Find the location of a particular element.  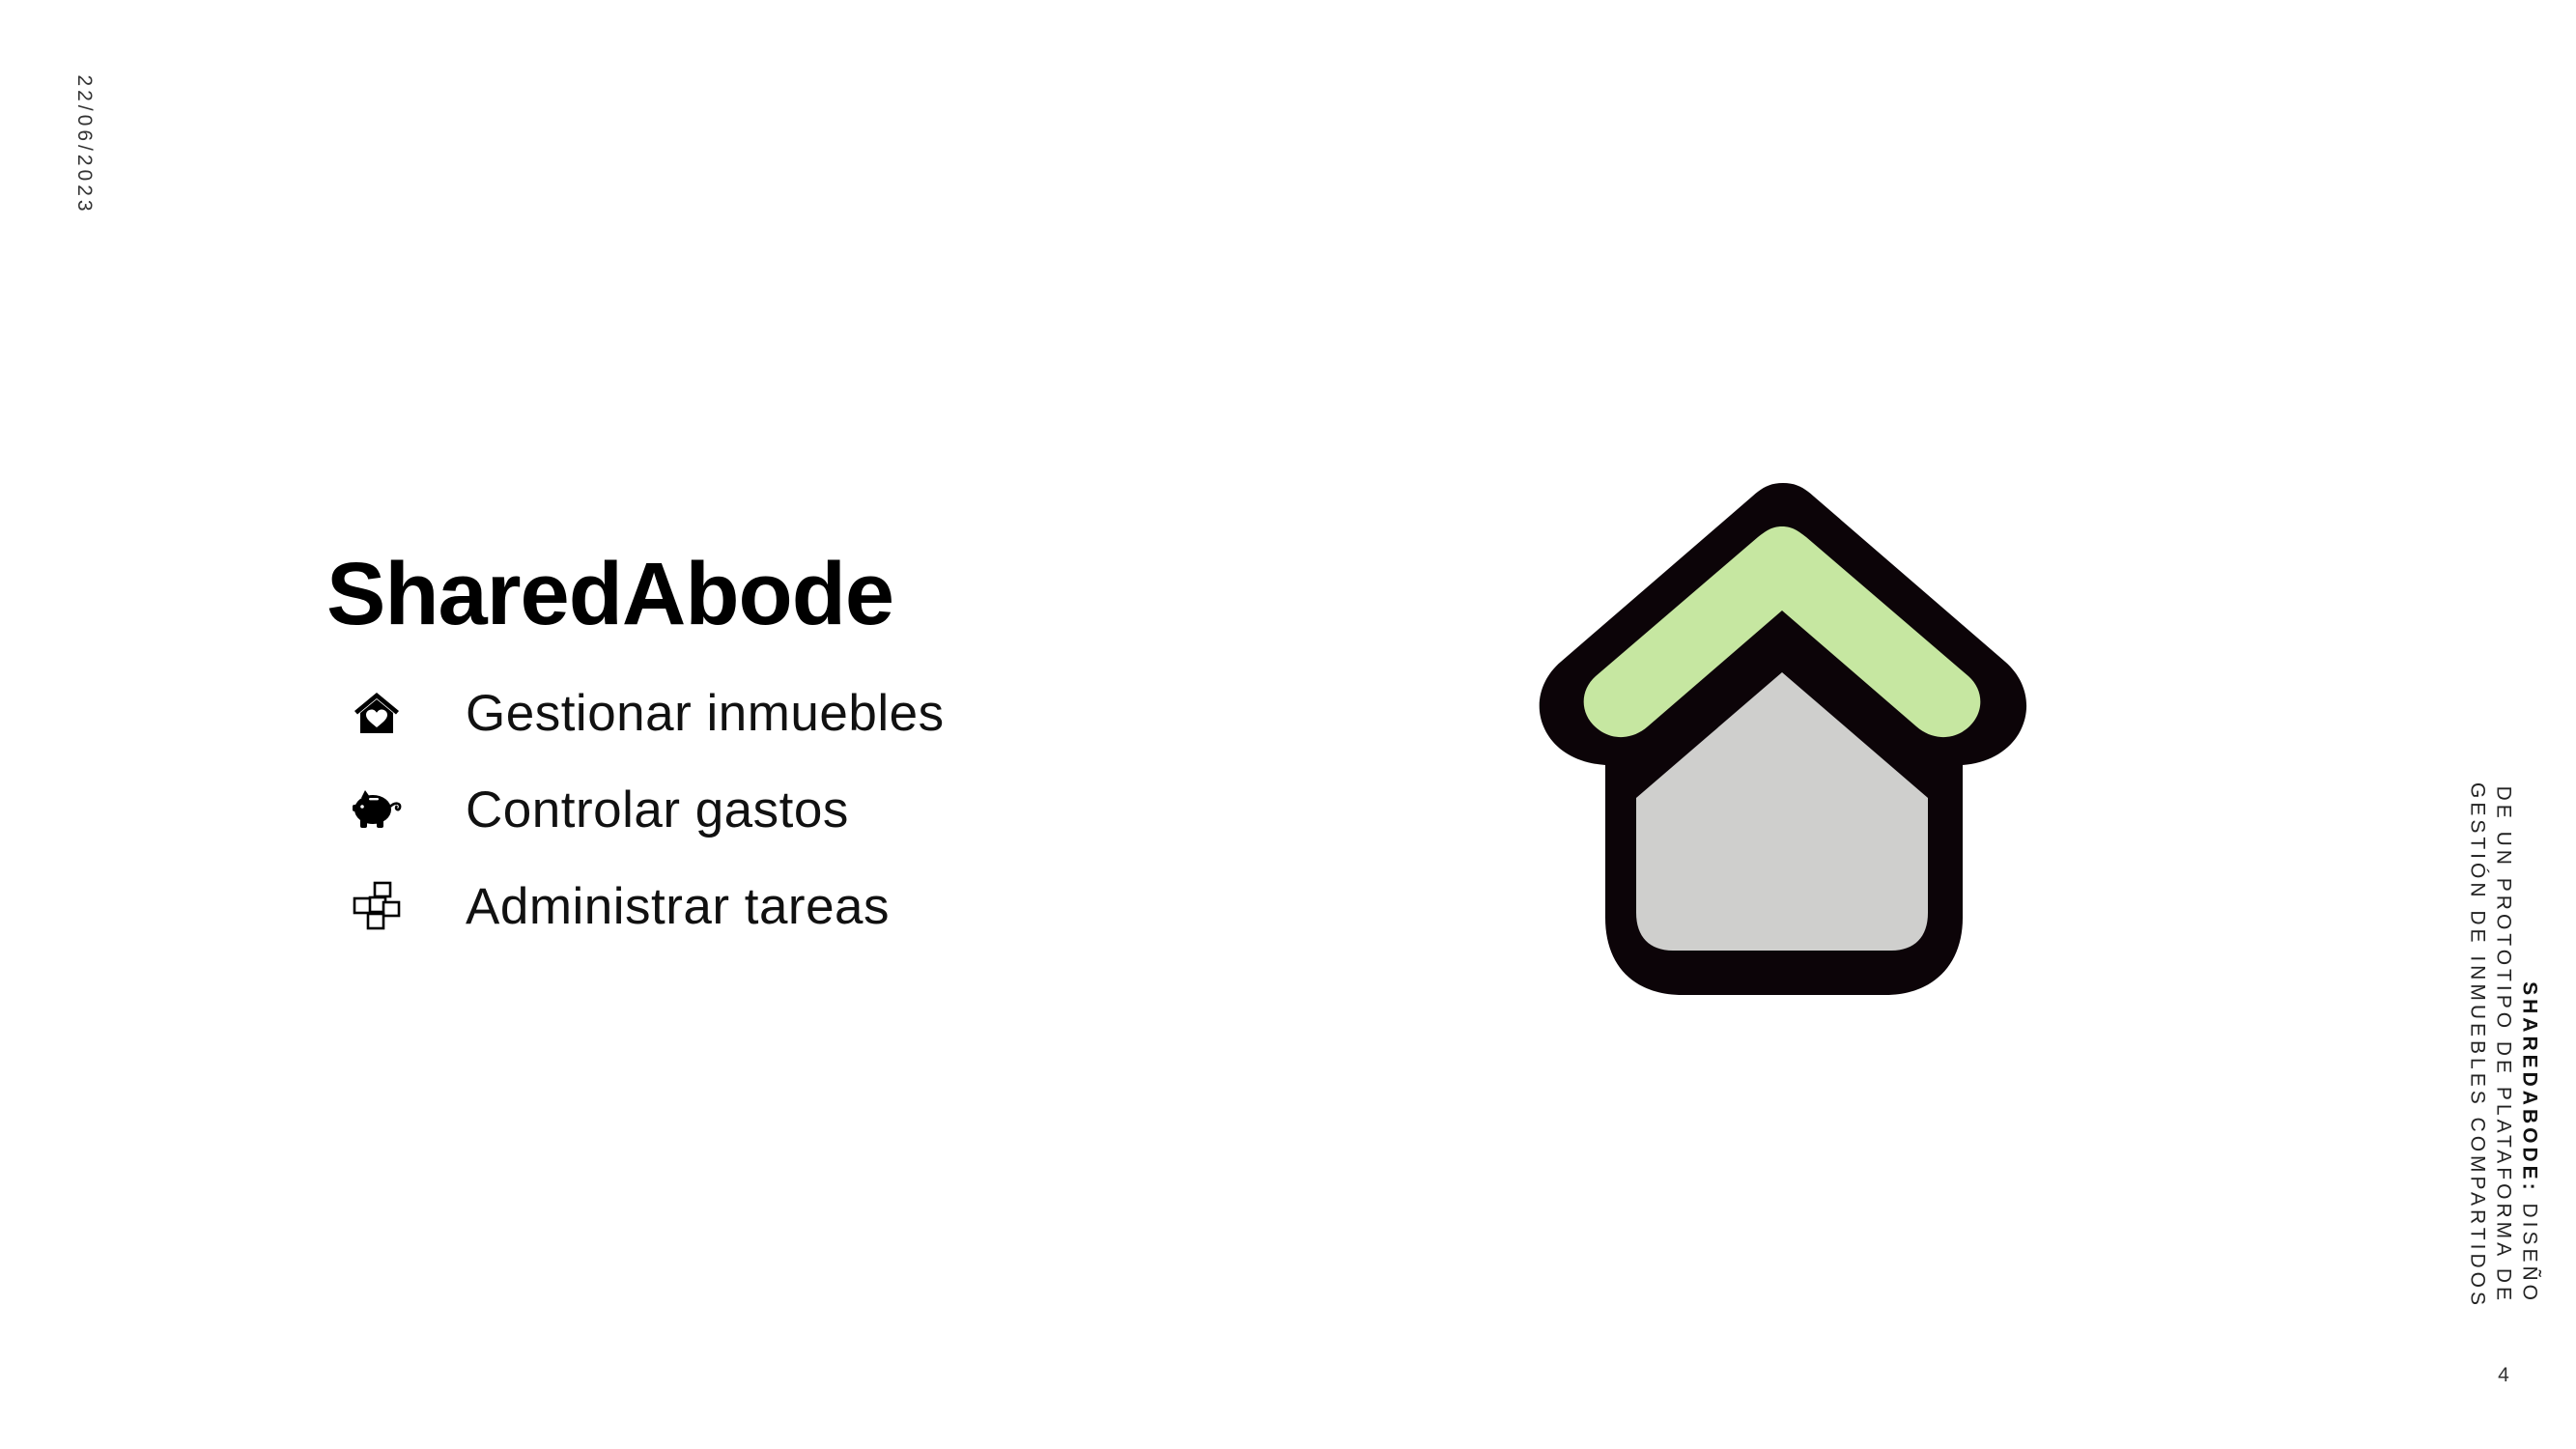

feature-label: Administrar tareas is located at coordinates (678, 906).